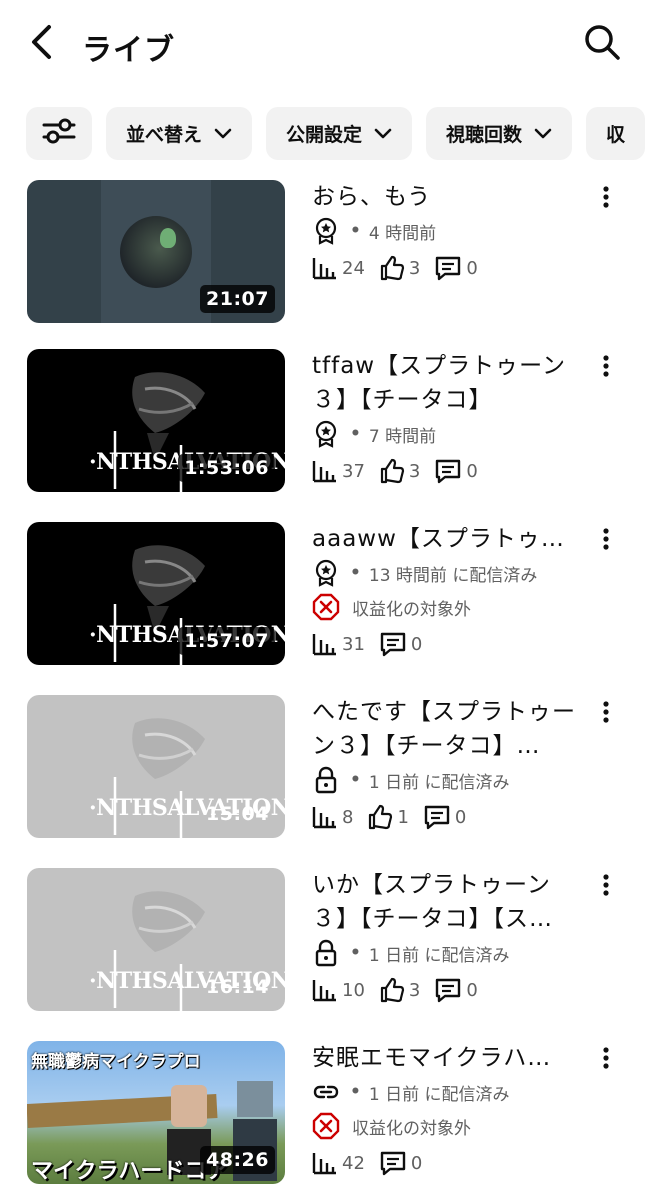 The width and height of the screenshot is (649, 1200). I want to click on search-button, so click(602, 44).